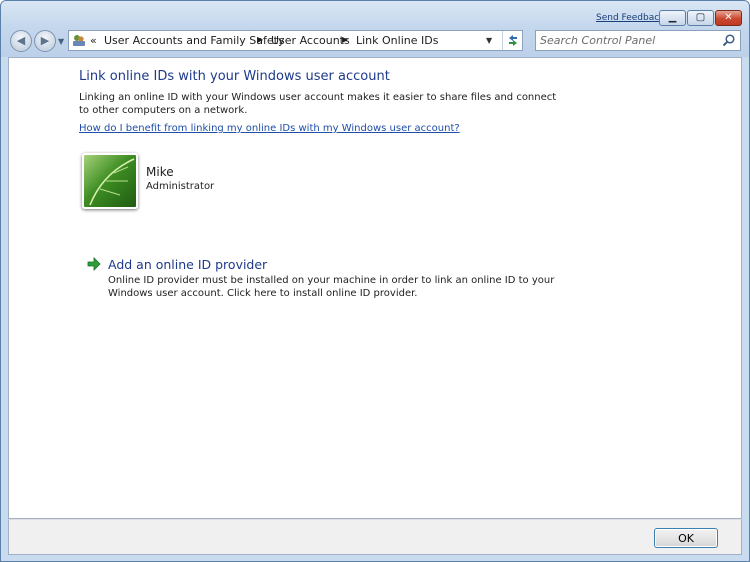 The image size is (750, 562). Describe the element at coordinates (160, 172) in the screenshot. I see `user-name: Mike` at that location.